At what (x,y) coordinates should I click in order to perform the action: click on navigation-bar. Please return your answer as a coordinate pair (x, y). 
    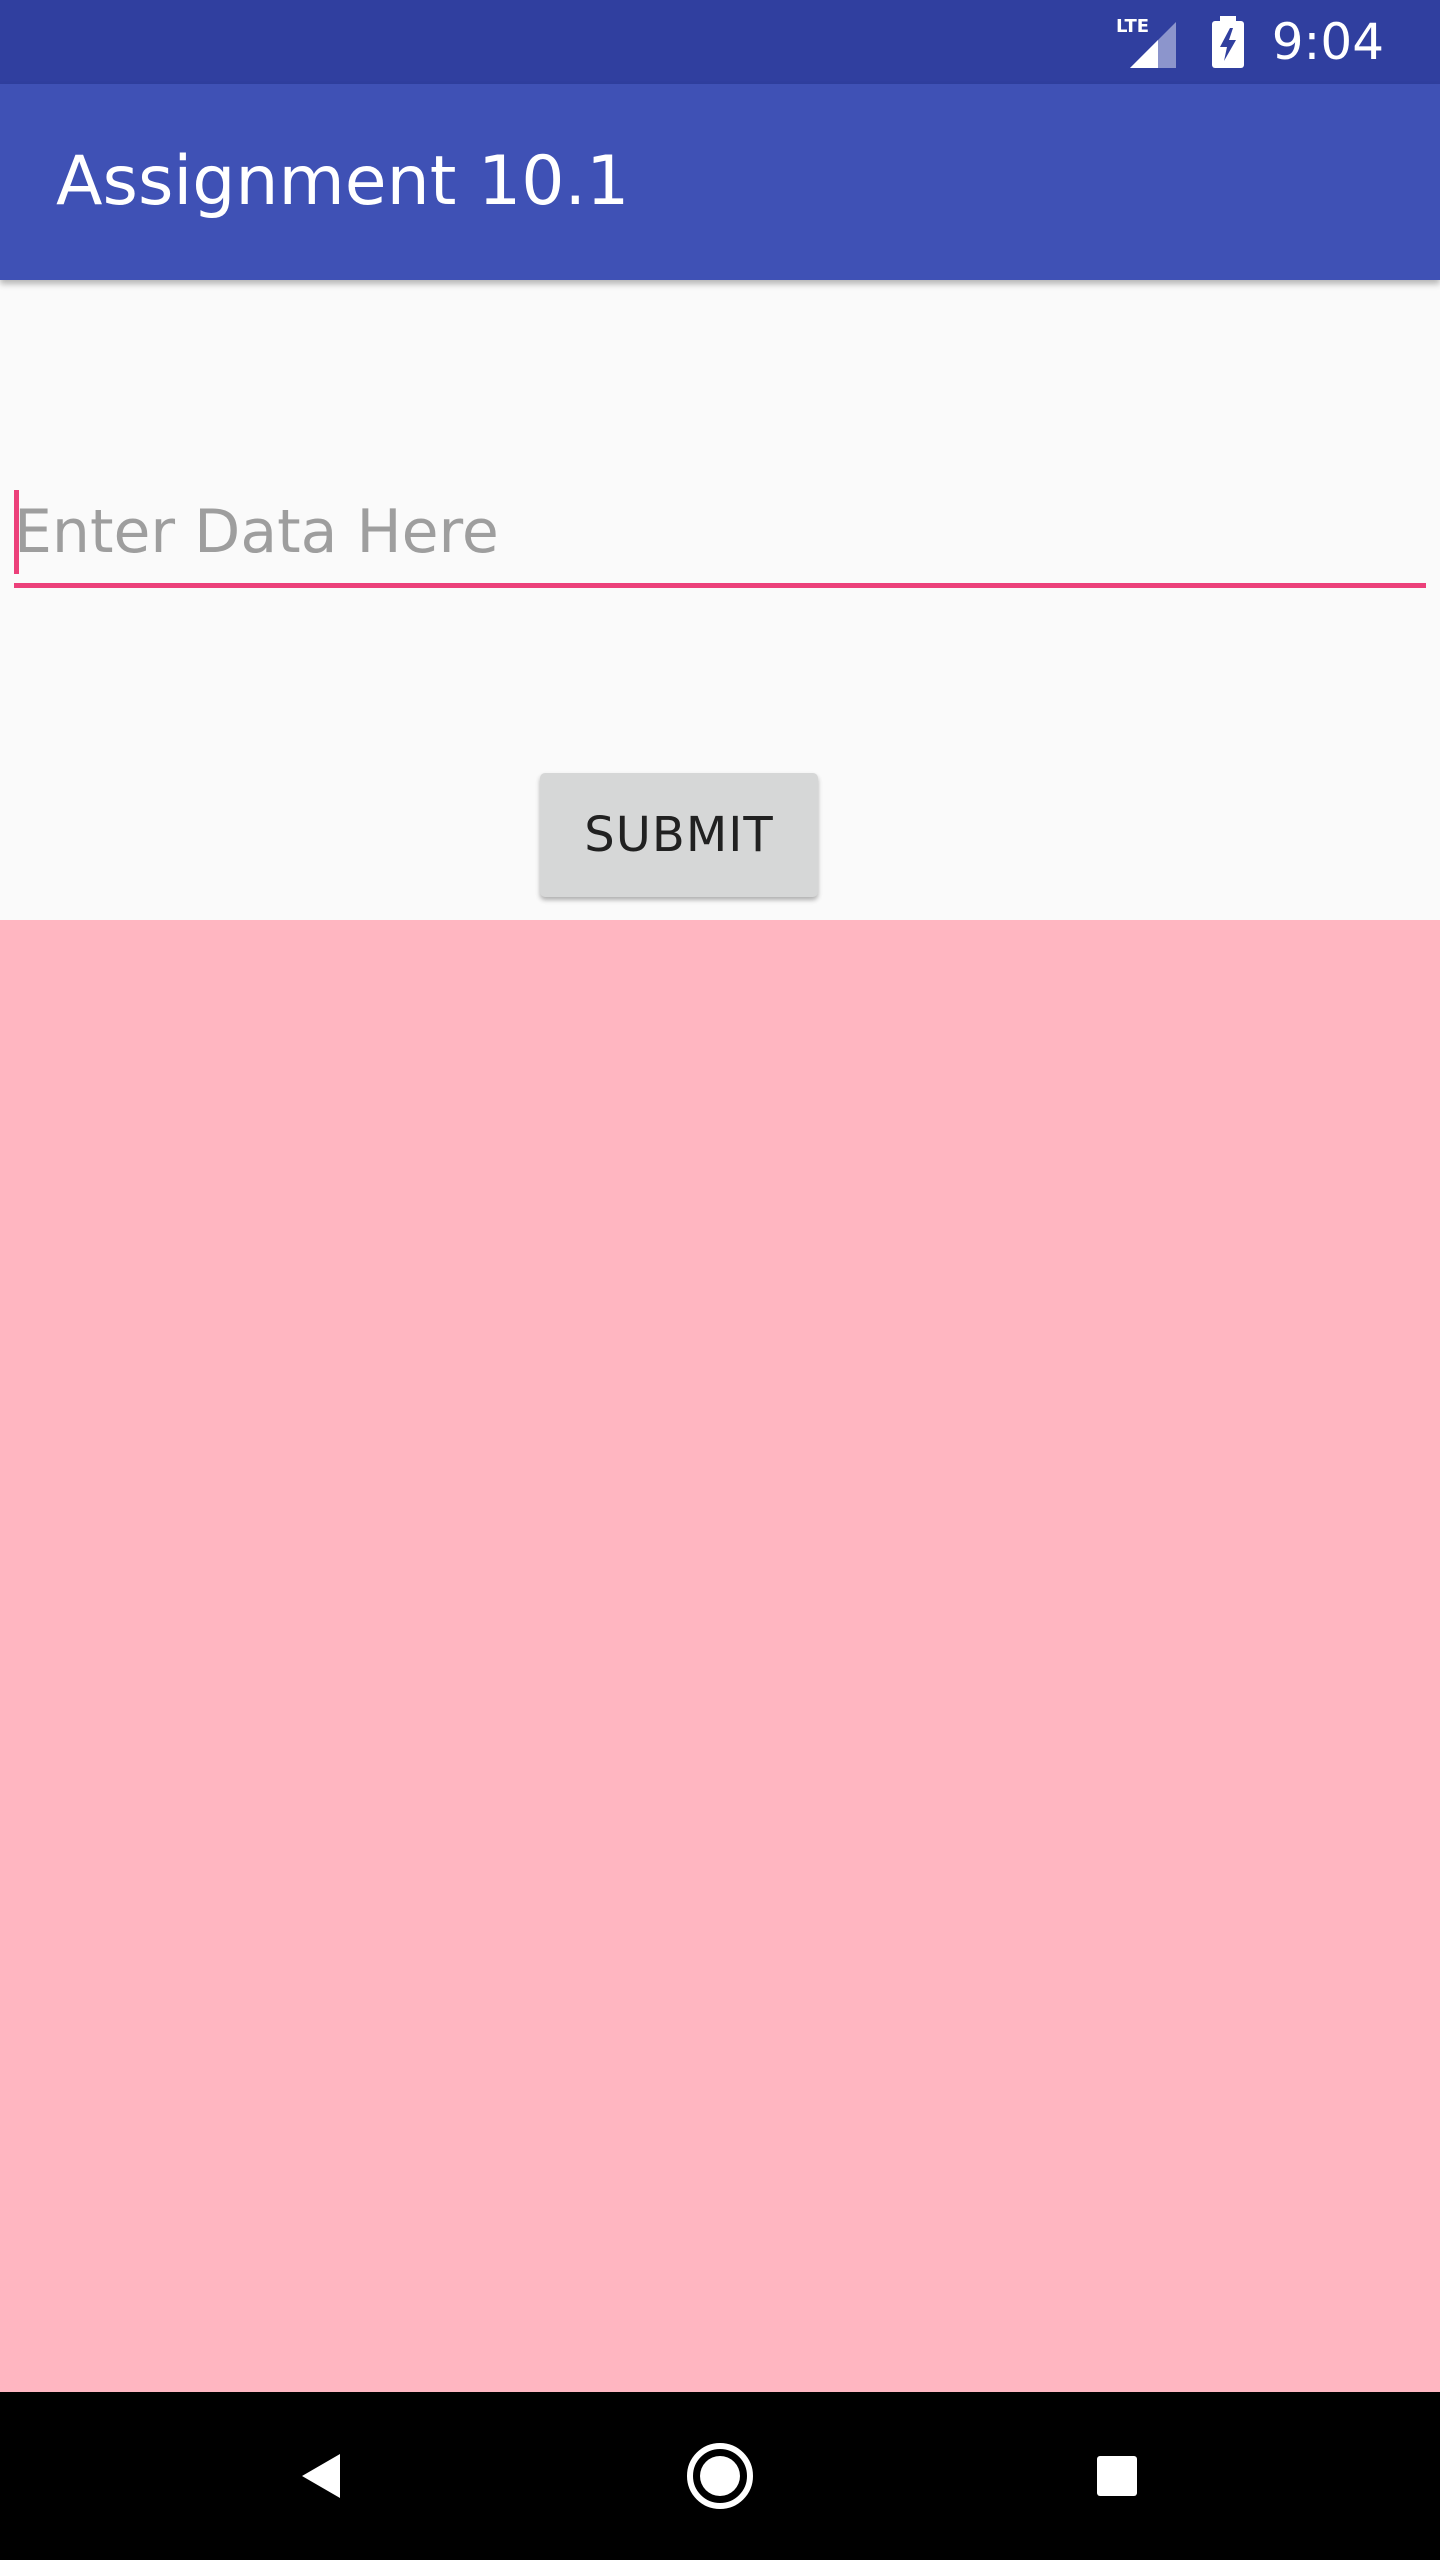
    Looking at the image, I should click on (720, 2476).